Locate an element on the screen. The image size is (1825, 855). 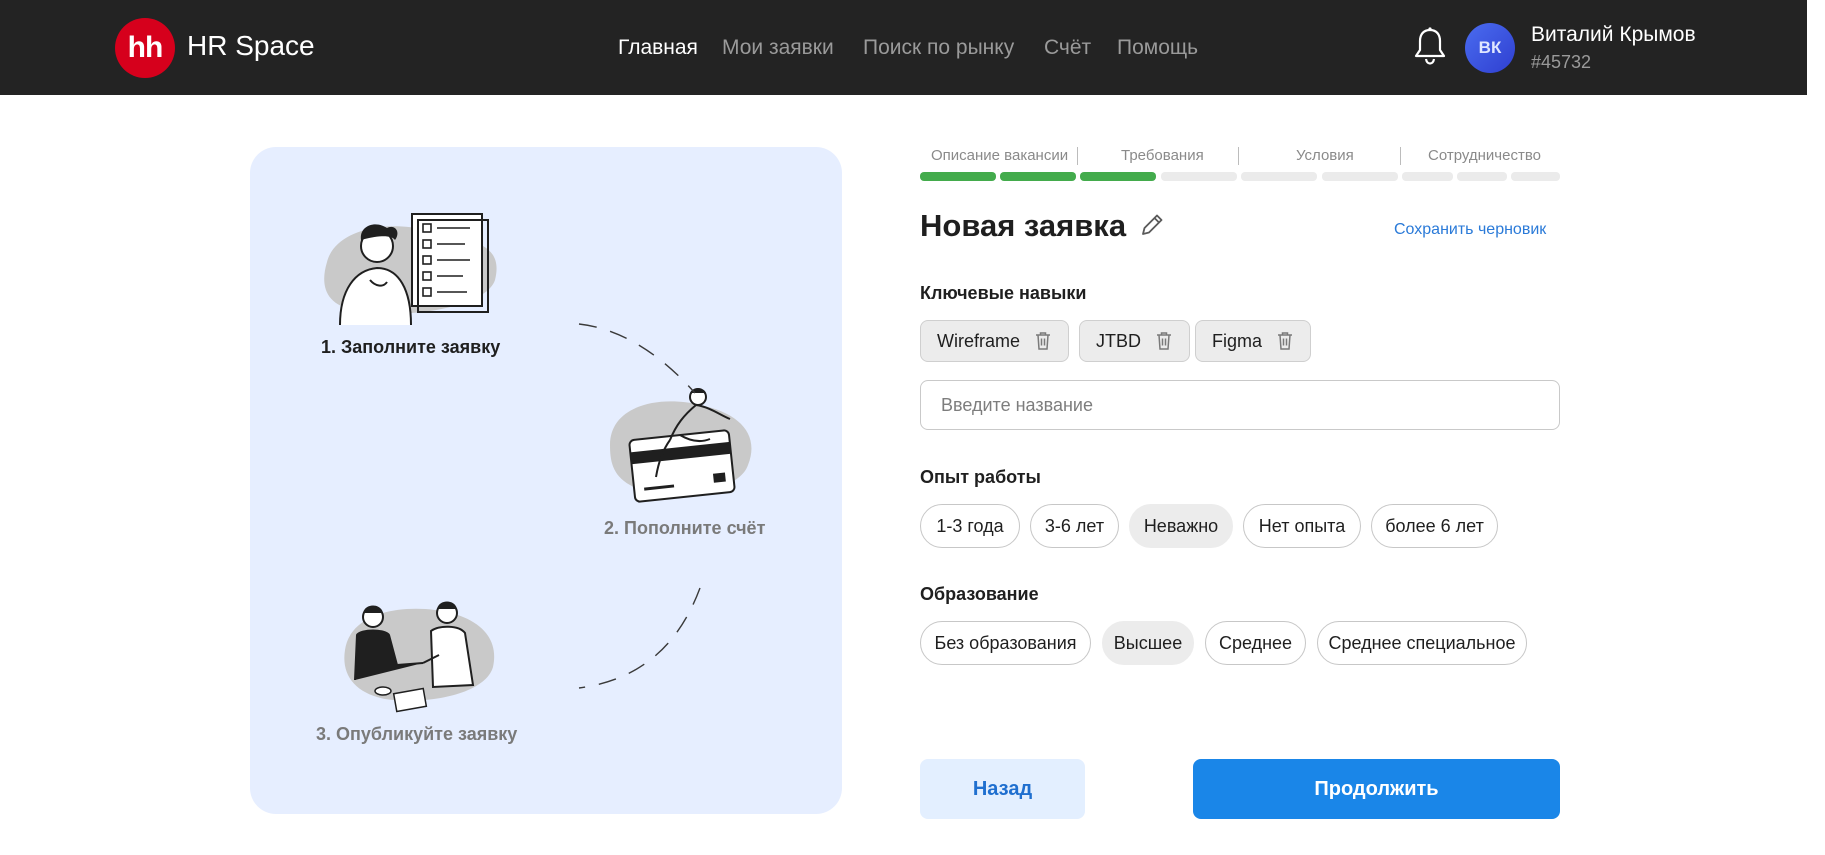
user-name: Виталий Крымов is located at coordinates (1613, 35).